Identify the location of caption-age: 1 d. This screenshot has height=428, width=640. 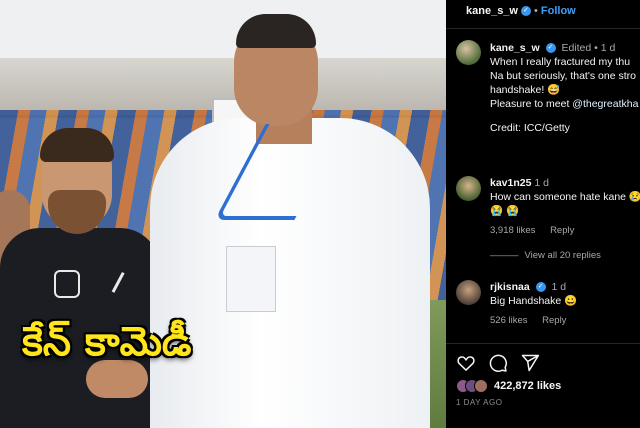
(608, 48).